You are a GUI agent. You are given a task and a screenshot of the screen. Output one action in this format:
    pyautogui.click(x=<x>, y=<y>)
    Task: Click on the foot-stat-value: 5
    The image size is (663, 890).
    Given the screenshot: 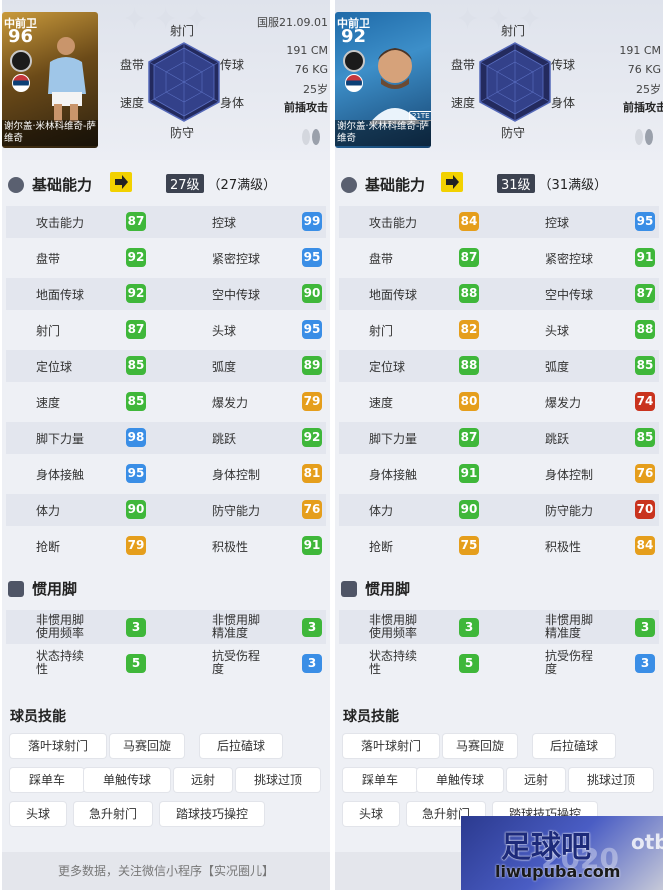 What is the action you would take?
    pyautogui.click(x=469, y=663)
    